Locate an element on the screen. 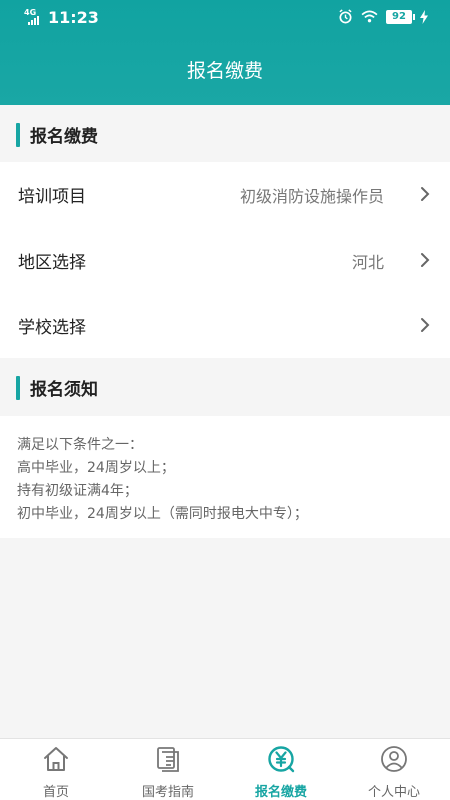 Image resolution: width=450 pixels, height=800 pixels. notice-line: 初中毕业，24周岁以上（需同时报电大中专）； is located at coordinates (162, 514).